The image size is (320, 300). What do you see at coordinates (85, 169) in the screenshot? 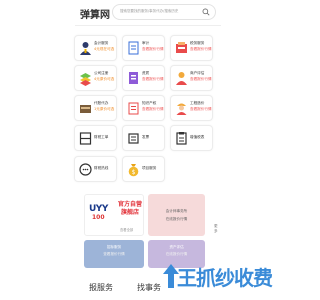
I see `hotline-icon` at bounding box center [85, 169].